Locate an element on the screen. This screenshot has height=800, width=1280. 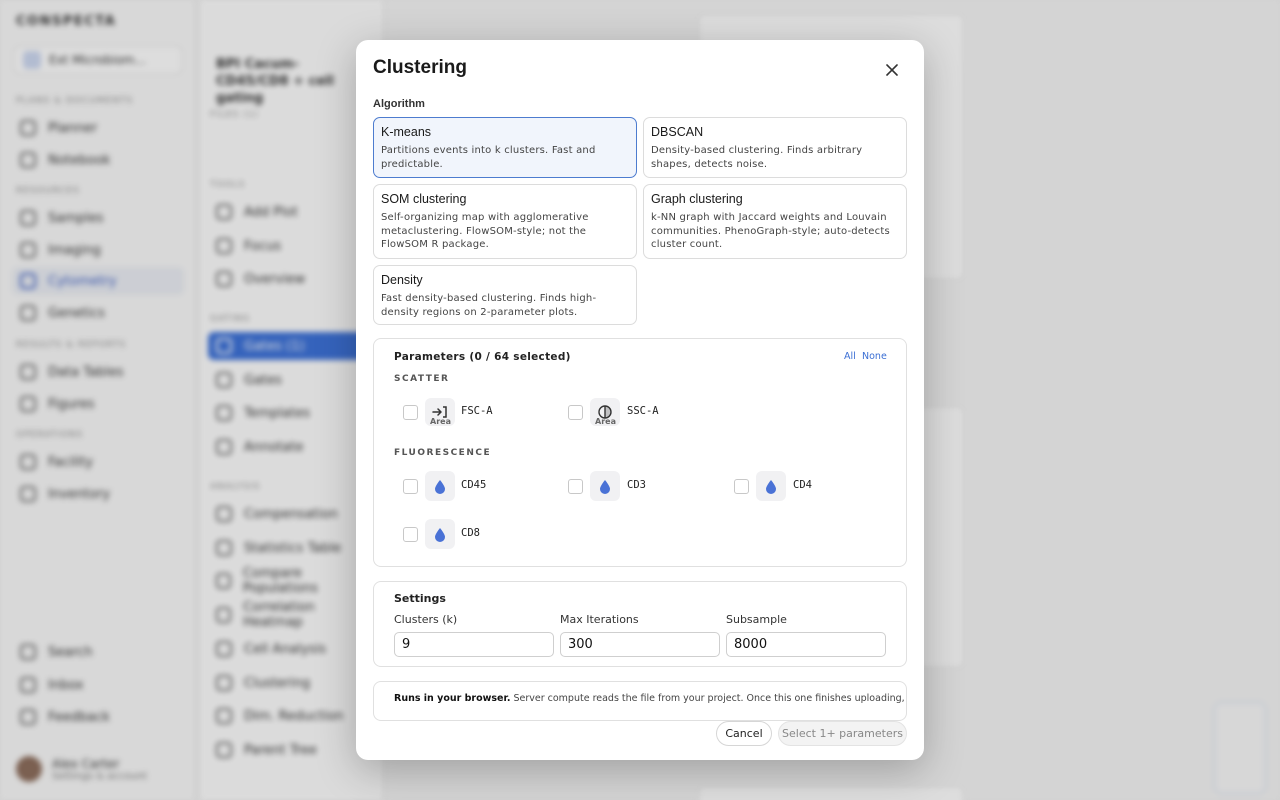
close-icon is located at coordinates (892, 70).